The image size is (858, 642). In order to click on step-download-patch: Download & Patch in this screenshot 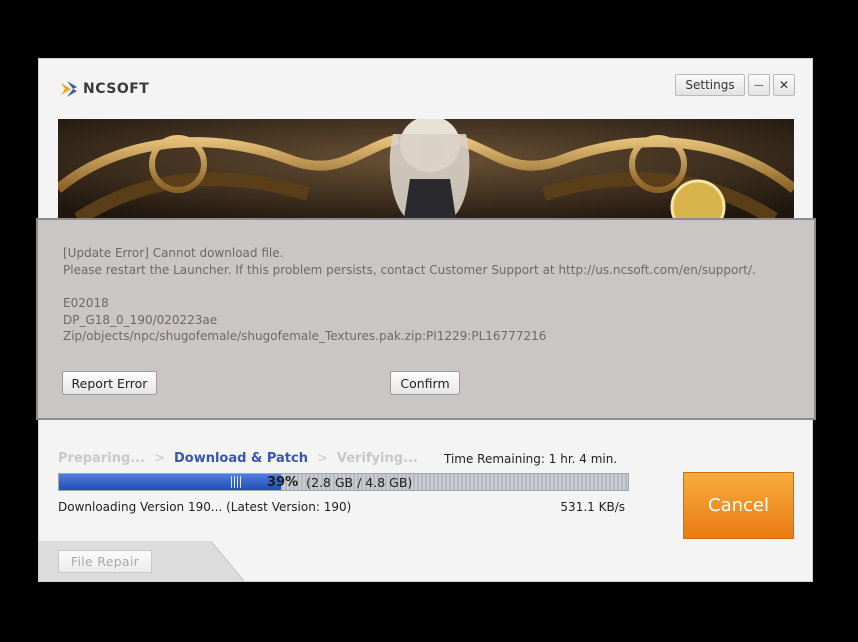, I will do `click(240, 458)`.